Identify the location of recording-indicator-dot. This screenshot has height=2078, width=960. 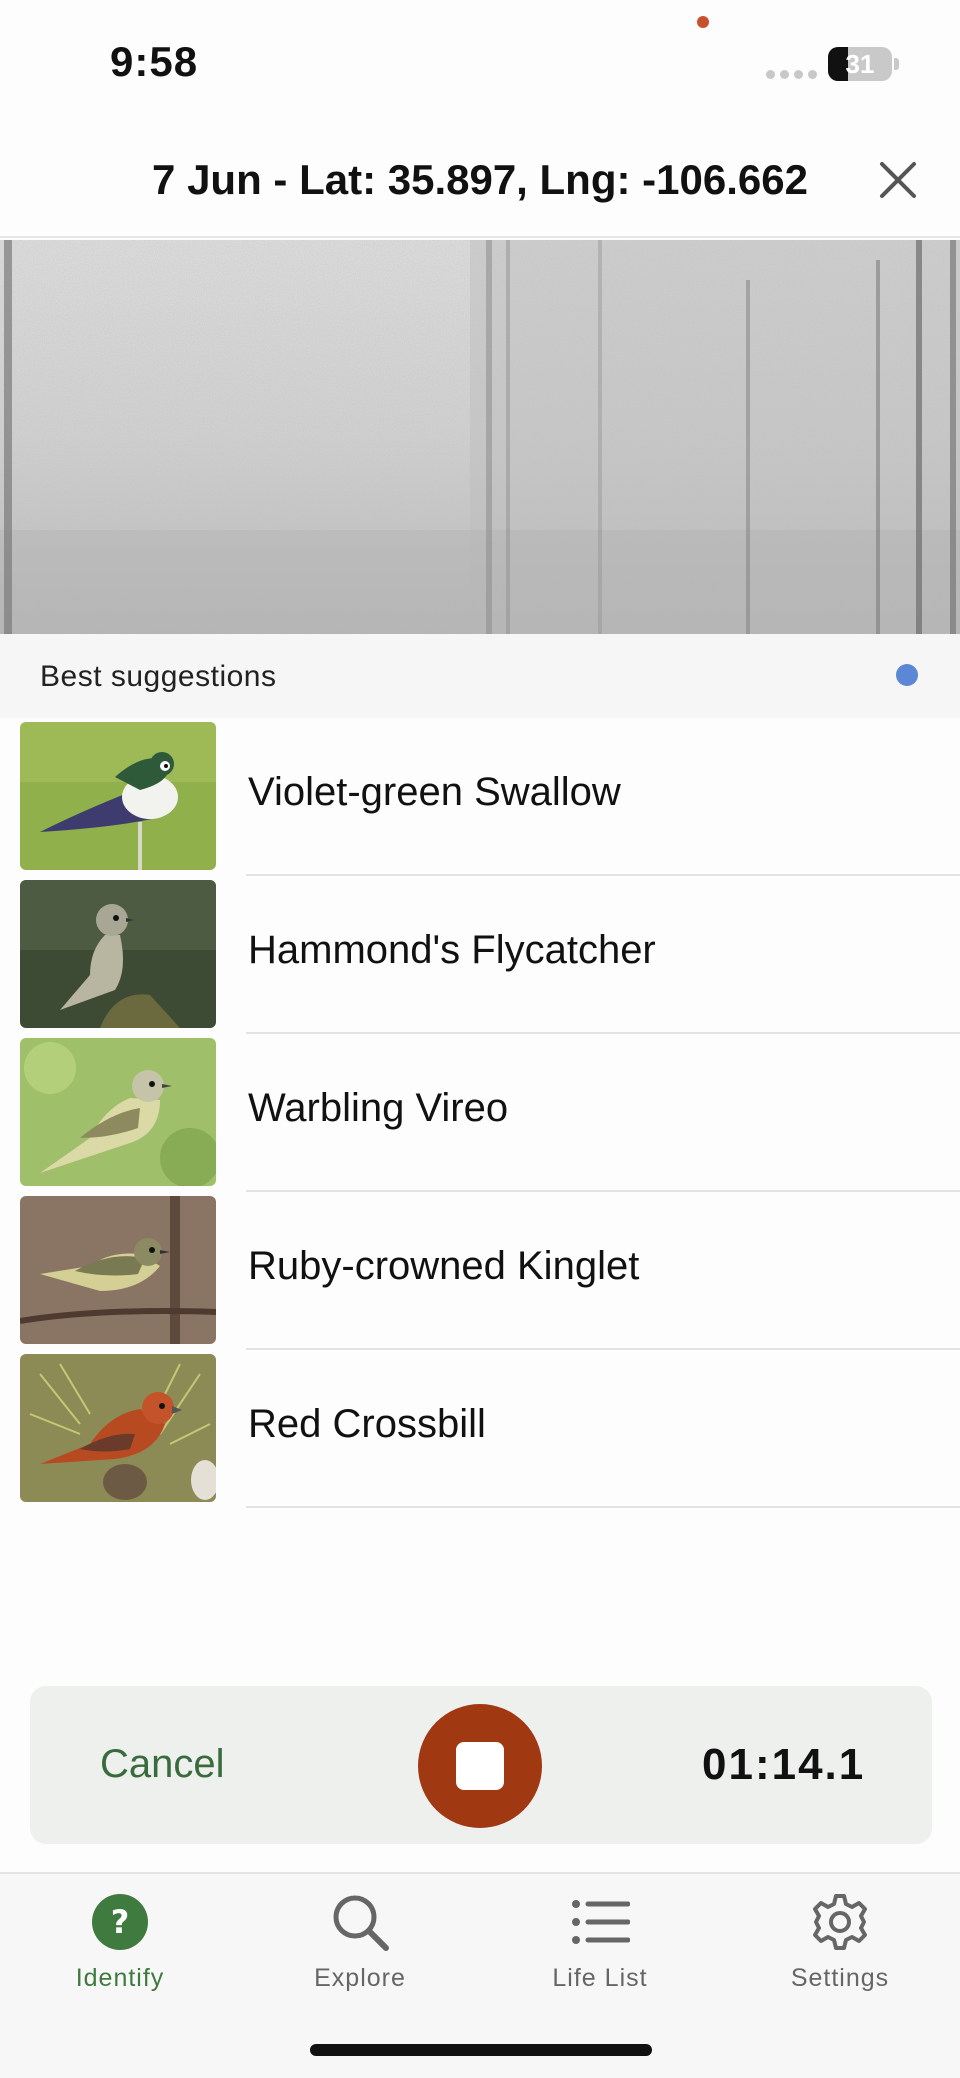
(703, 22).